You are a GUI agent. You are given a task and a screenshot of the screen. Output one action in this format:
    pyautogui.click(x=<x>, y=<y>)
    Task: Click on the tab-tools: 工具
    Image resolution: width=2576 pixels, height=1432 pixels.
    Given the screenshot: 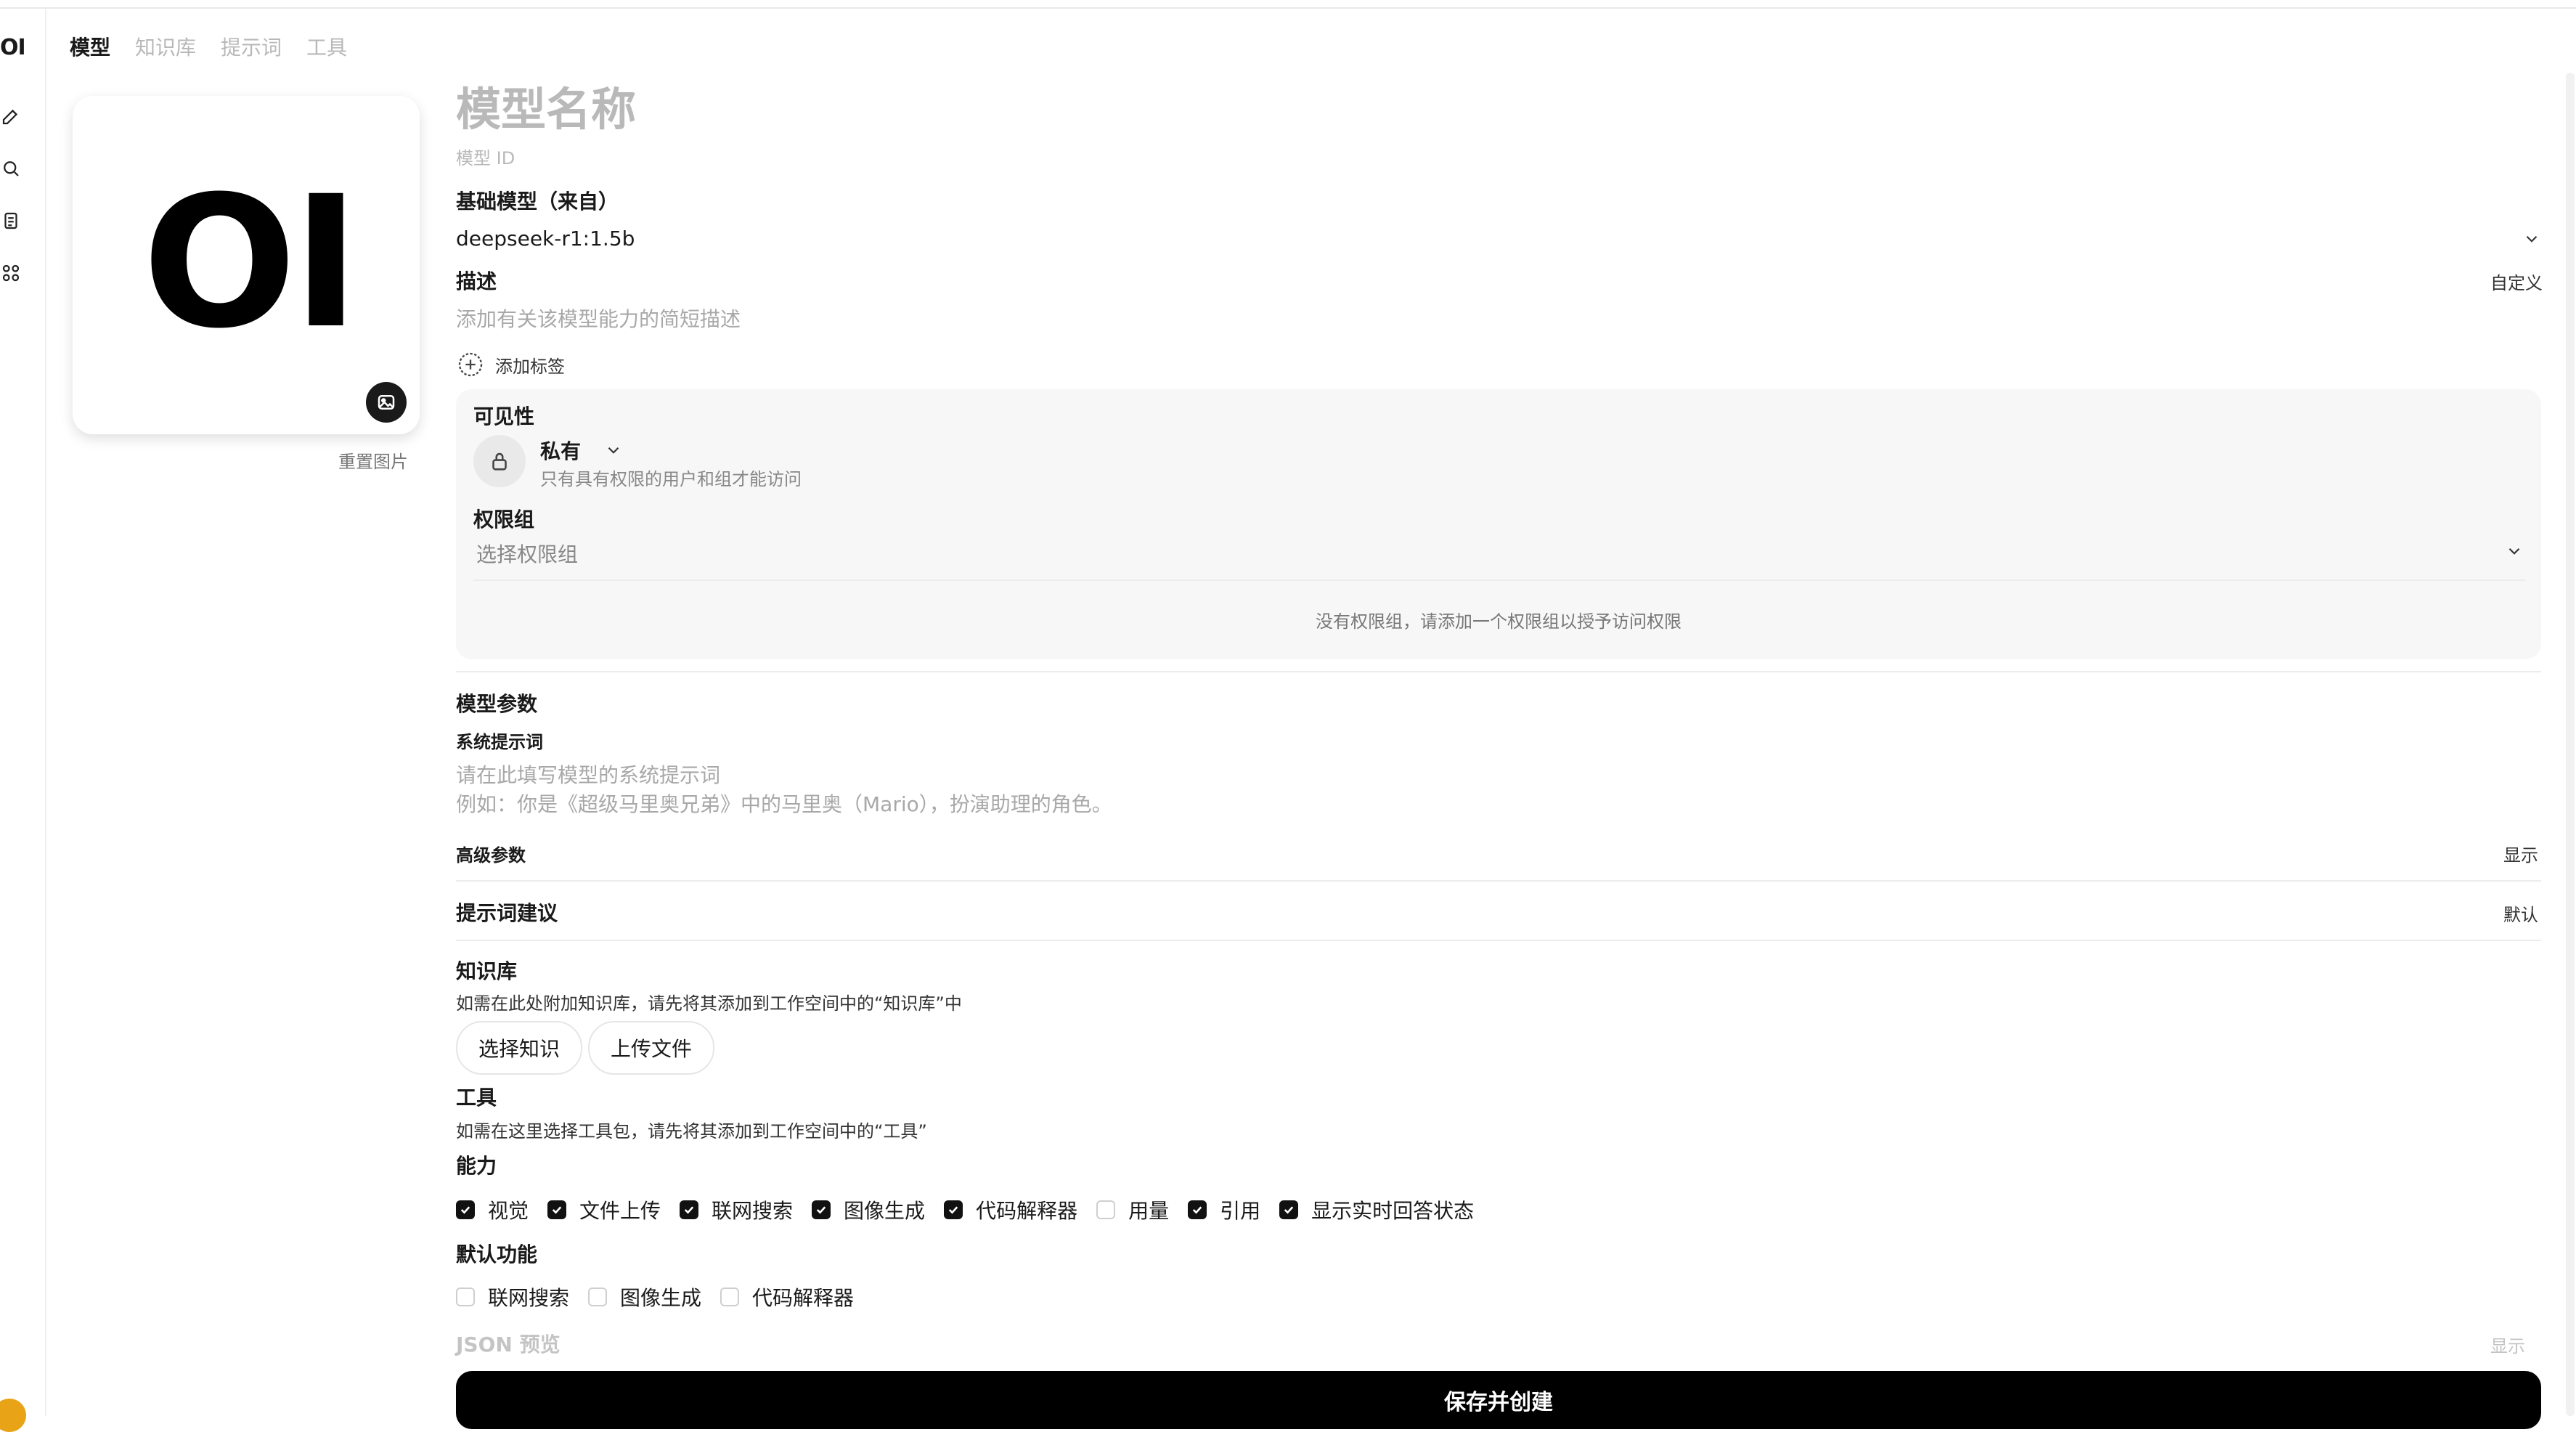 What is the action you would take?
    pyautogui.click(x=326, y=46)
    